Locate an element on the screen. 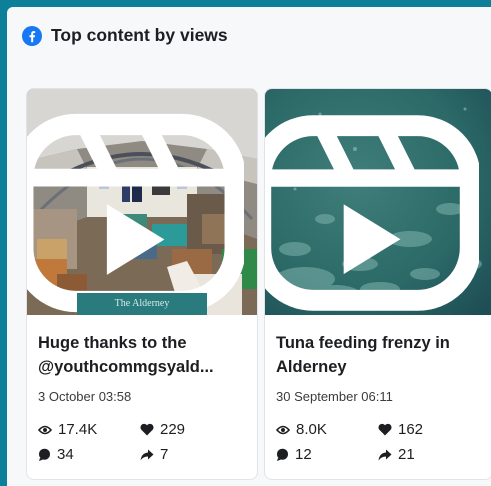  shares-stat: 7 is located at coordinates (154, 454).